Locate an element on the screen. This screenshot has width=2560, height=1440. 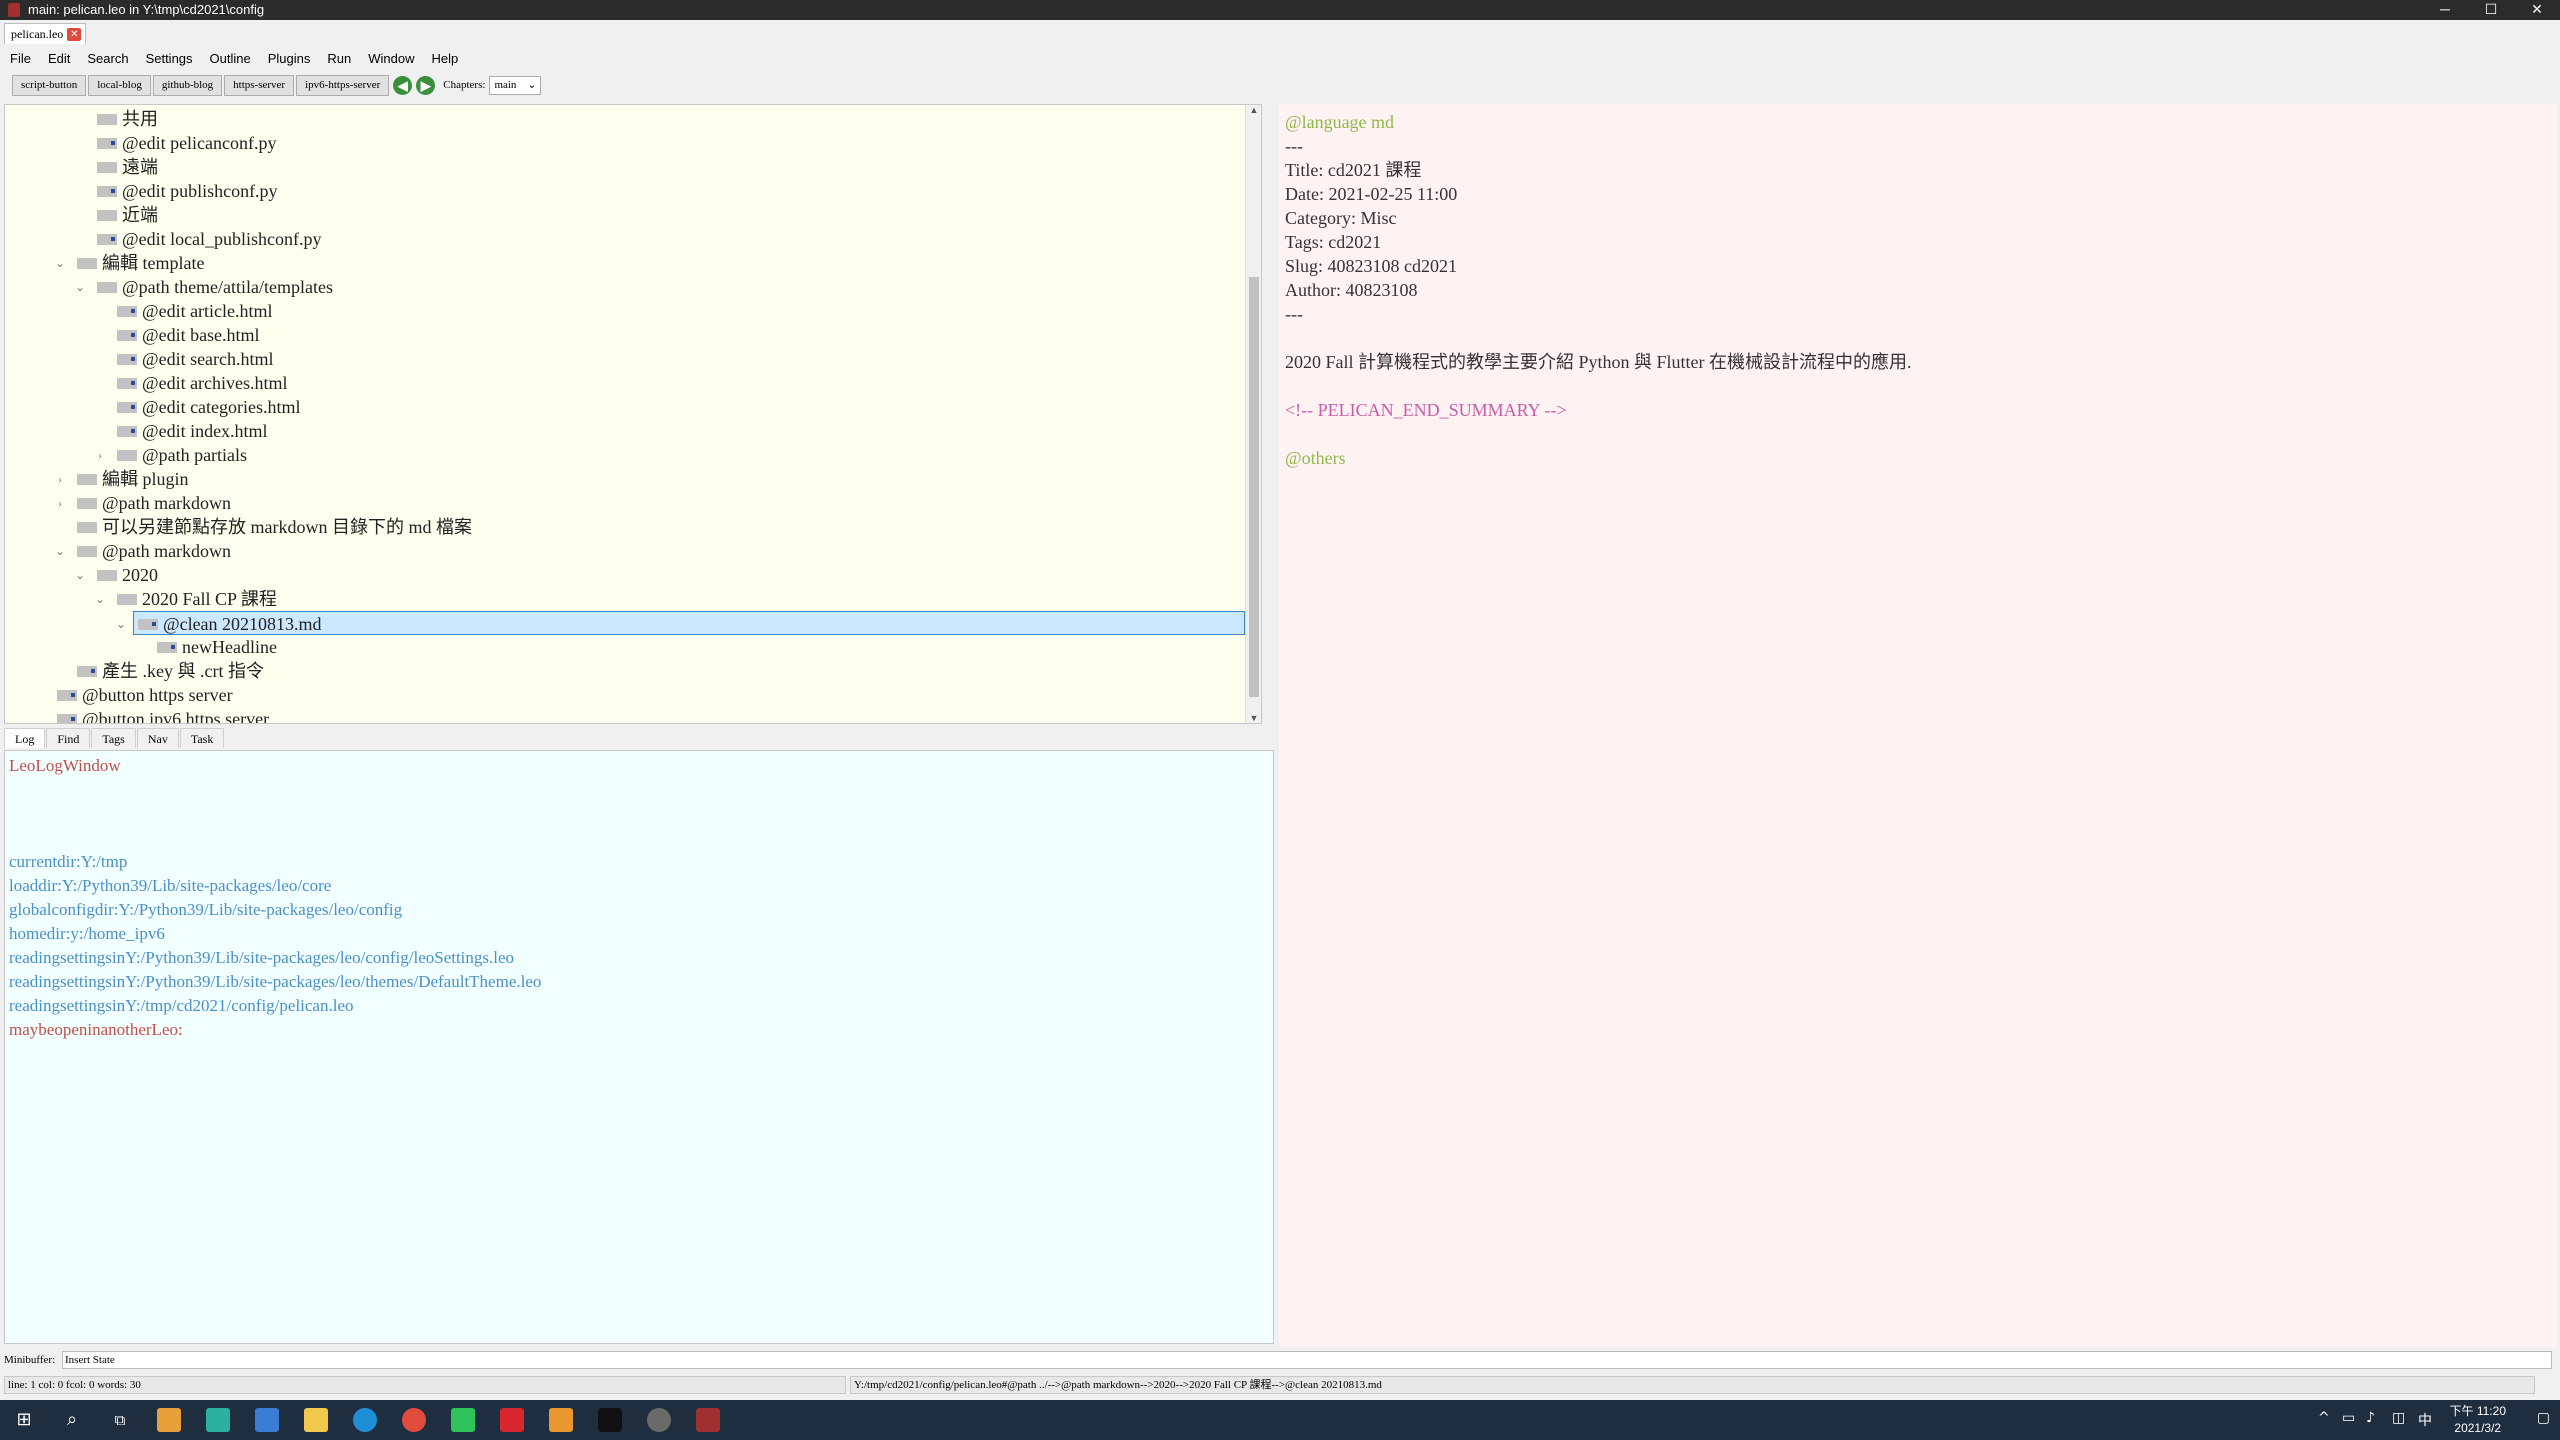
outline-node-label: 可以另建節點存放 markdown 目錄下的 md 檔案 is located at coordinates (287, 527).